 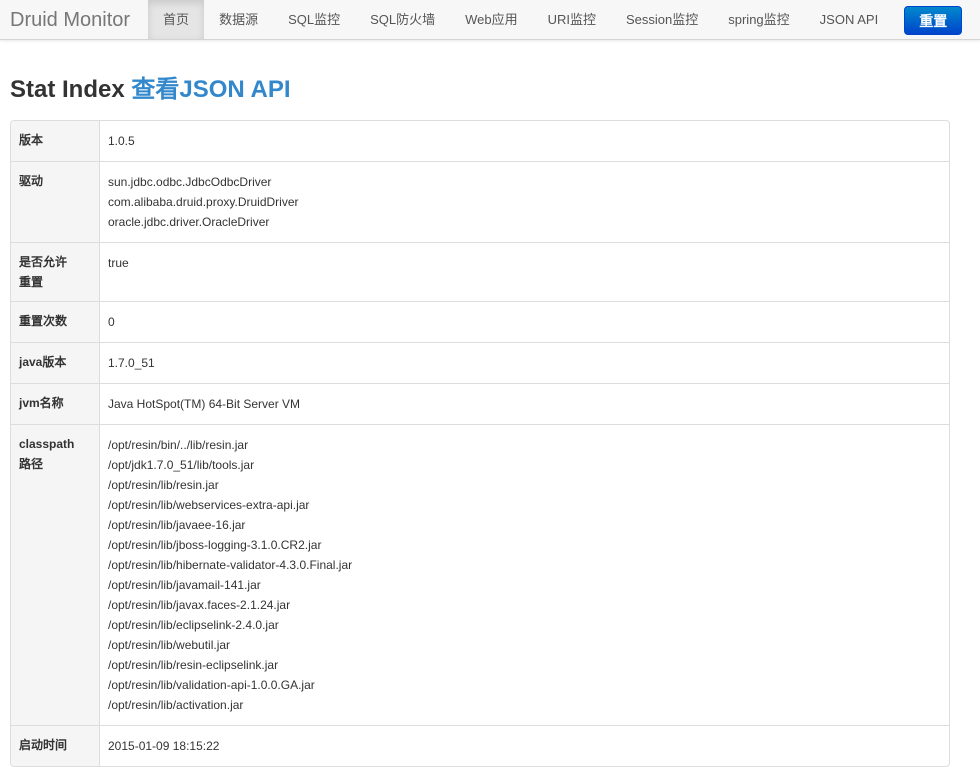 What do you see at coordinates (662, 19) in the screenshot?
I see `nav-item-session-monitor: Session监控` at bounding box center [662, 19].